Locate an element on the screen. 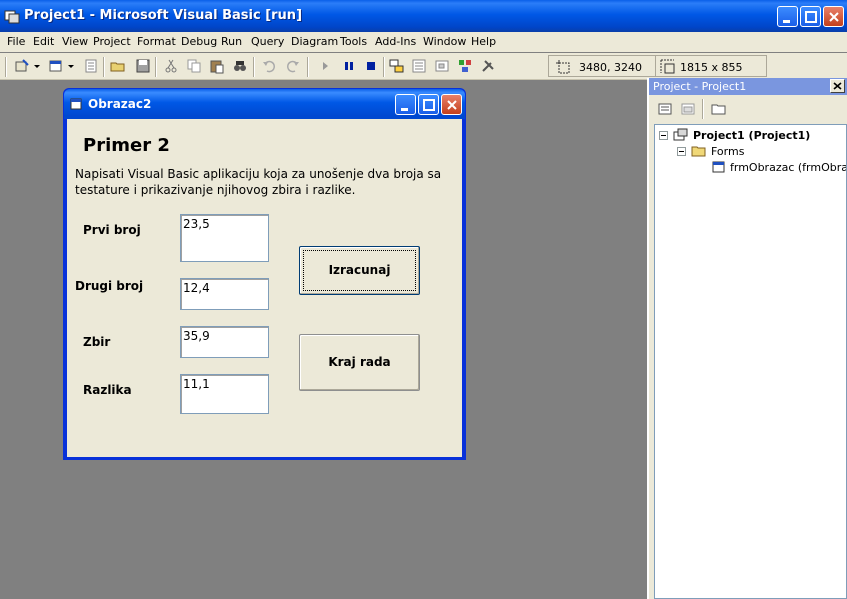  menu-query: Query is located at coordinates (267, 41).